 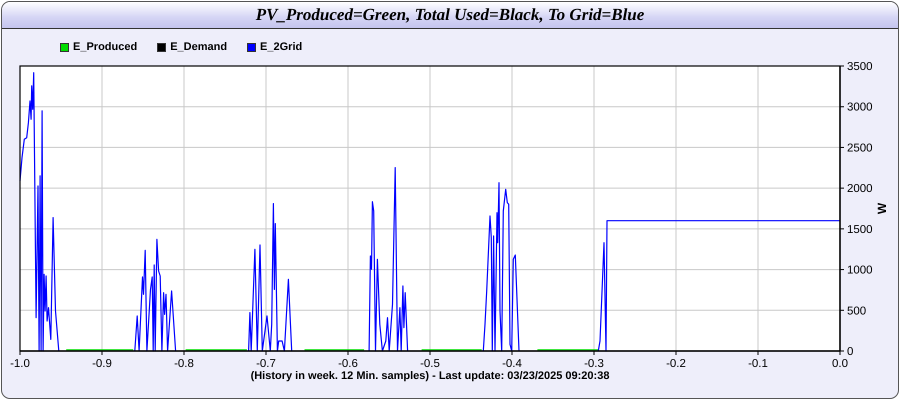 What do you see at coordinates (758, 364) in the screenshot?
I see `tick-label: -0.1` at bounding box center [758, 364].